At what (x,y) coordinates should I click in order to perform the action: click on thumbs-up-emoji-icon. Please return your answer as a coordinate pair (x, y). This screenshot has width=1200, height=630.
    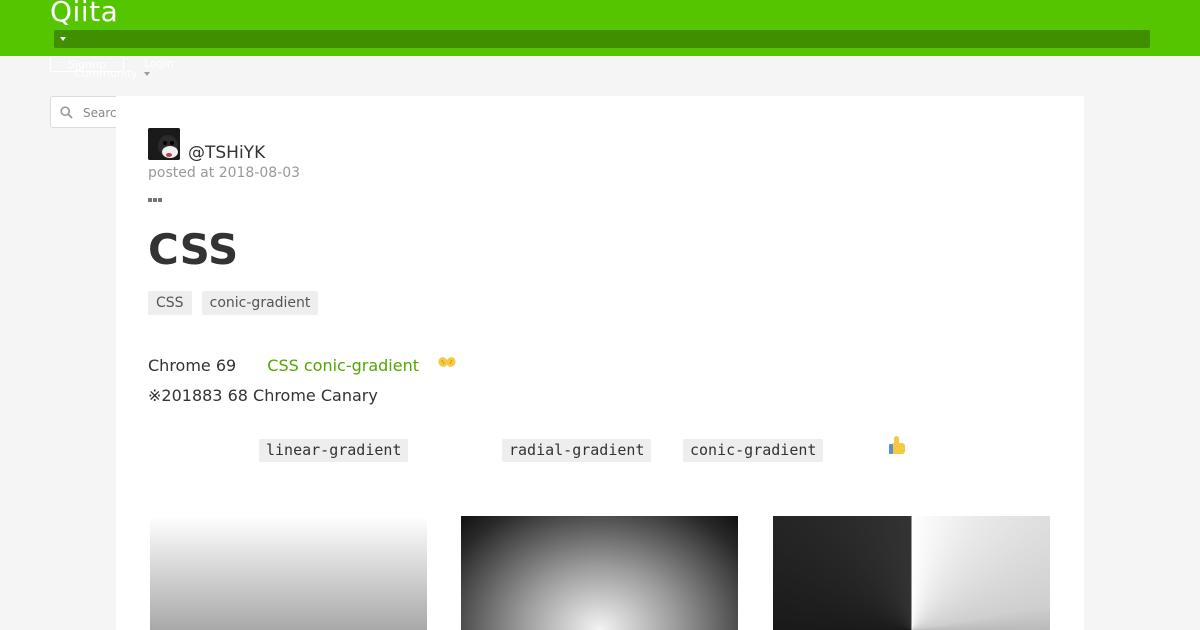
    Looking at the image, I should click on (897, 445).